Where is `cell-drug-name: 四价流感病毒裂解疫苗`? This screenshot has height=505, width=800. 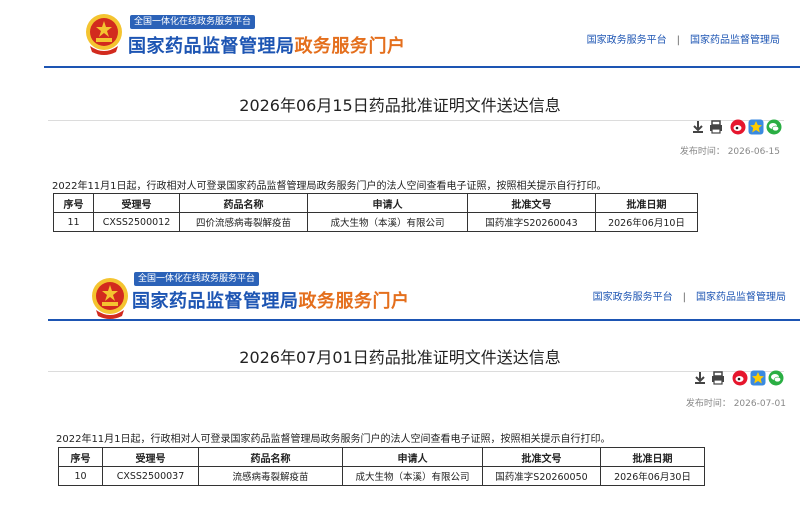
cell-drug-name: 四价流感病毒裂解疫苗 is located at coordinates (243, 222).